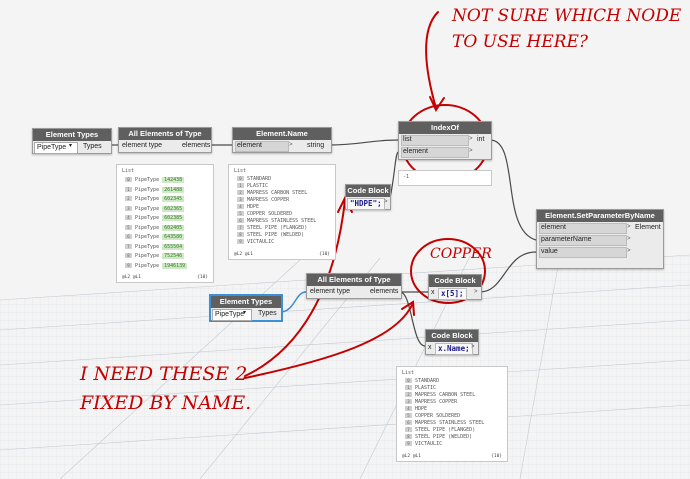 The image size is (690, 479). Describe the element at coordinates (452, 336) in the screenshot. I see `node-title: Code Block` at that location.